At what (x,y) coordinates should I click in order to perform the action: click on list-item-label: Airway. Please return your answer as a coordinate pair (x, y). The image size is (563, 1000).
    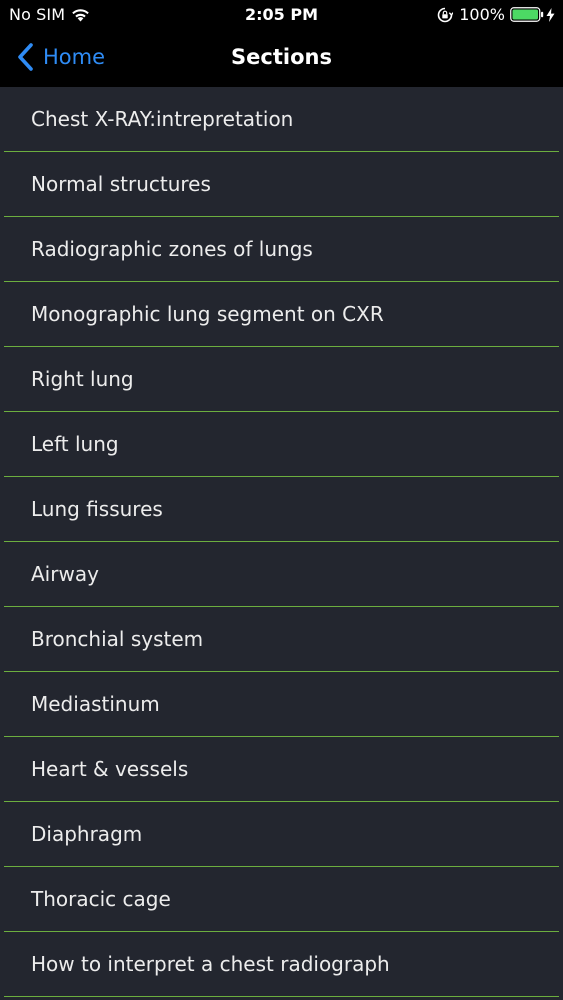
    Looking at the image, I should click on (65, 574).